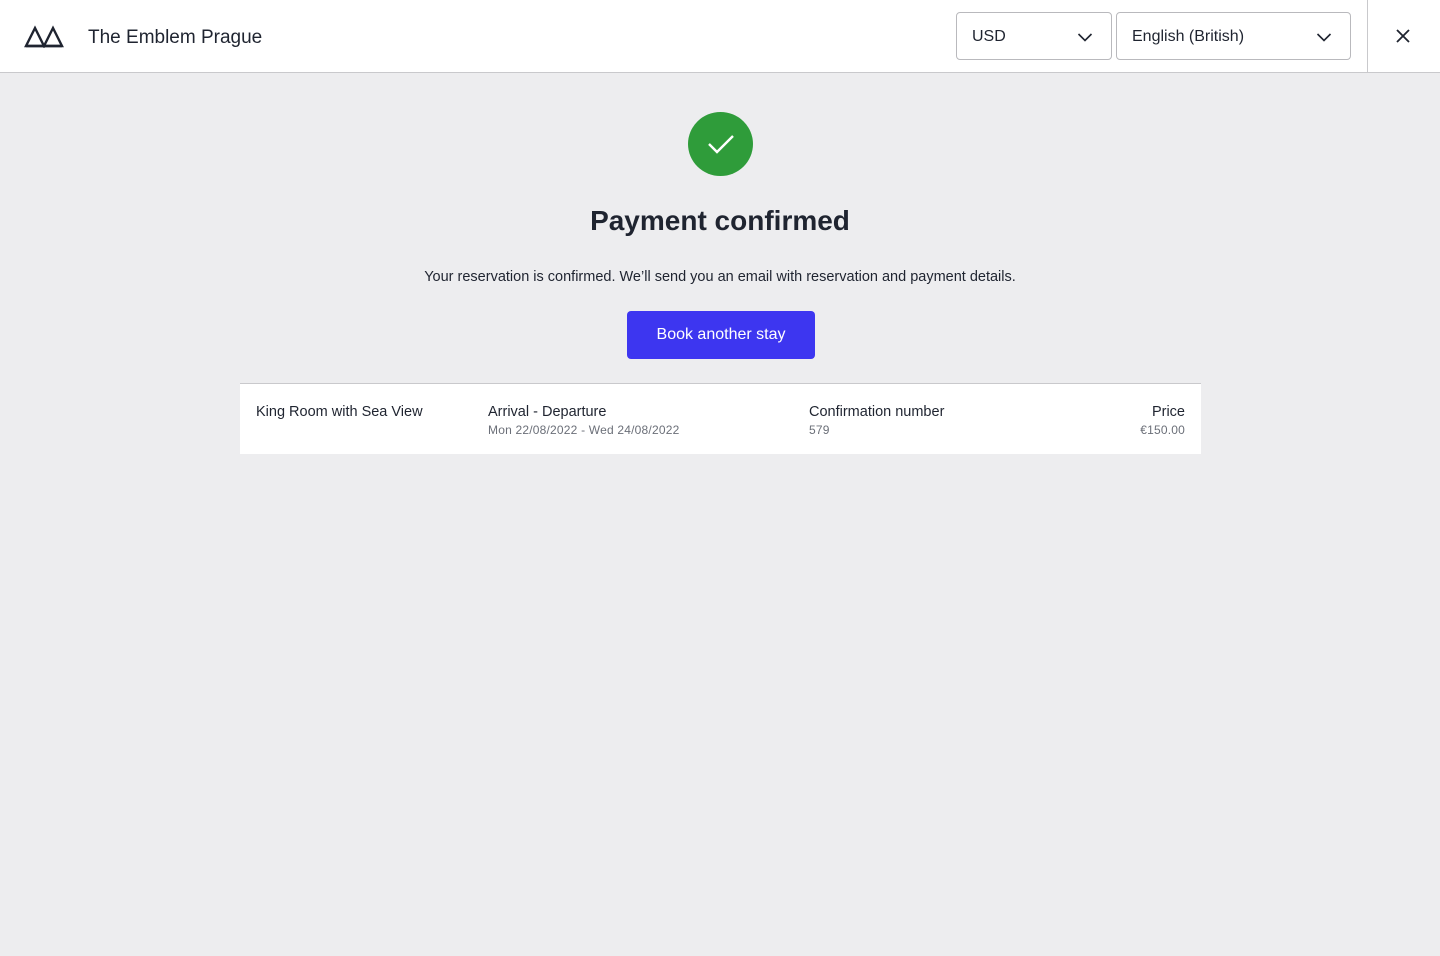 This screenshot has width=1440, height=956. What do you see at coordinates (720, 36) in the screenshot?
I see `top-header: The Emblem Prague USD English (British)` at bounding box center [720, 36].